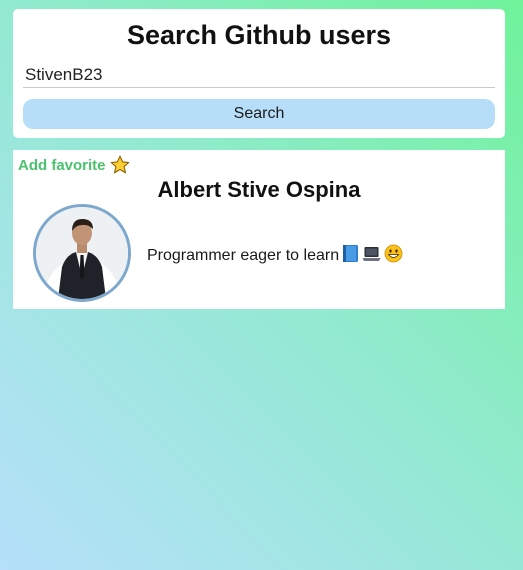 The width and height of the screenshot is (523, 570). Describe the element at coordinates (259, 35) in the screenshot. I see `page-title: Search Github users` at that location.